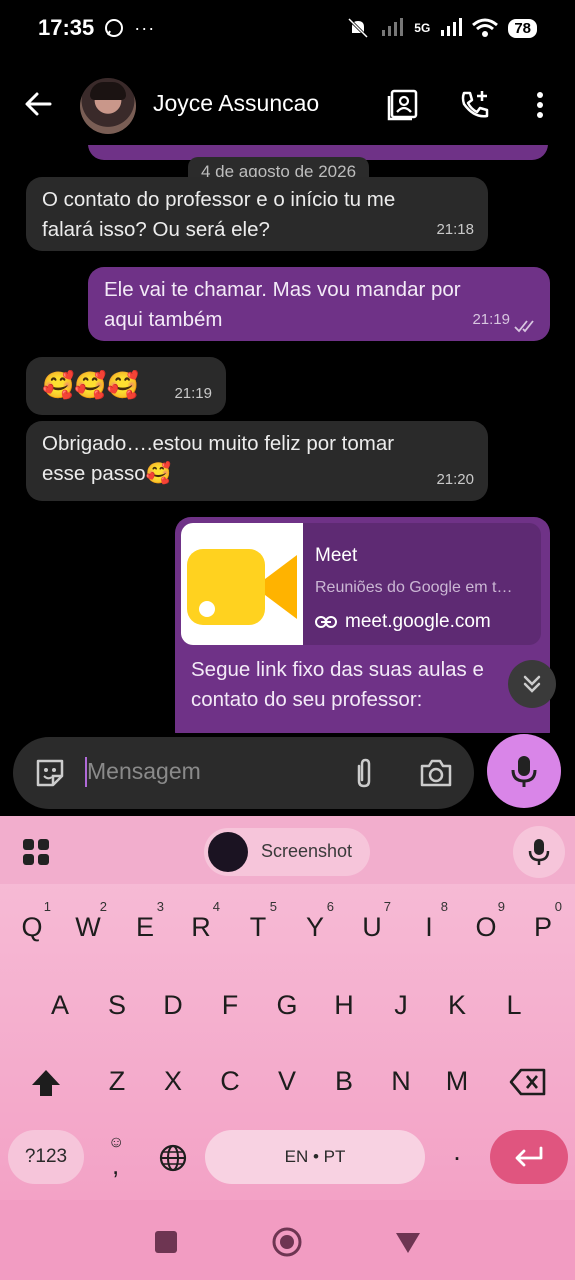 This screenshot has width=575, height=1280. What do you see at coordinates (173, 1005) in the screenshot?
I see `key-d: D` at bounding box center [173, 1005].